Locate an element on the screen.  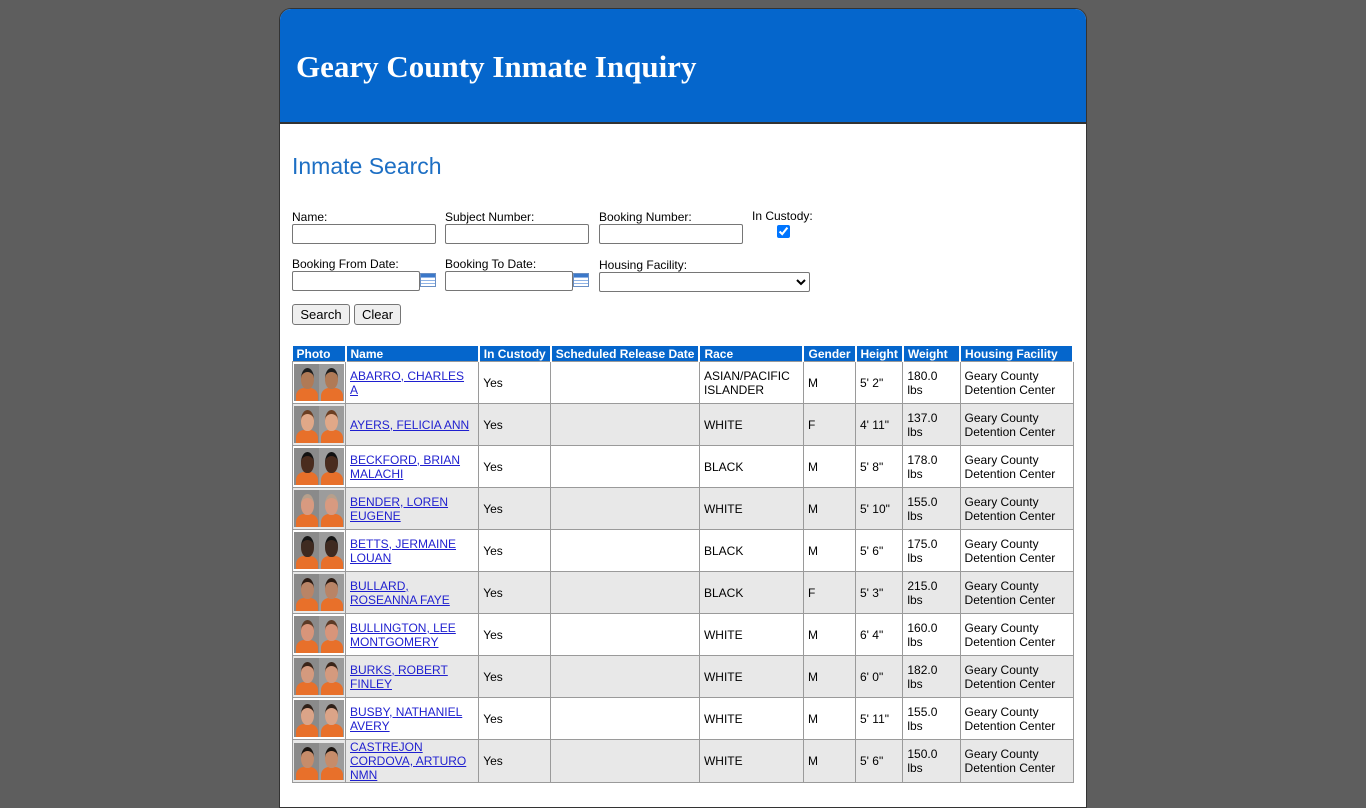
housing-facility-select is located at coordinates (704, 282).